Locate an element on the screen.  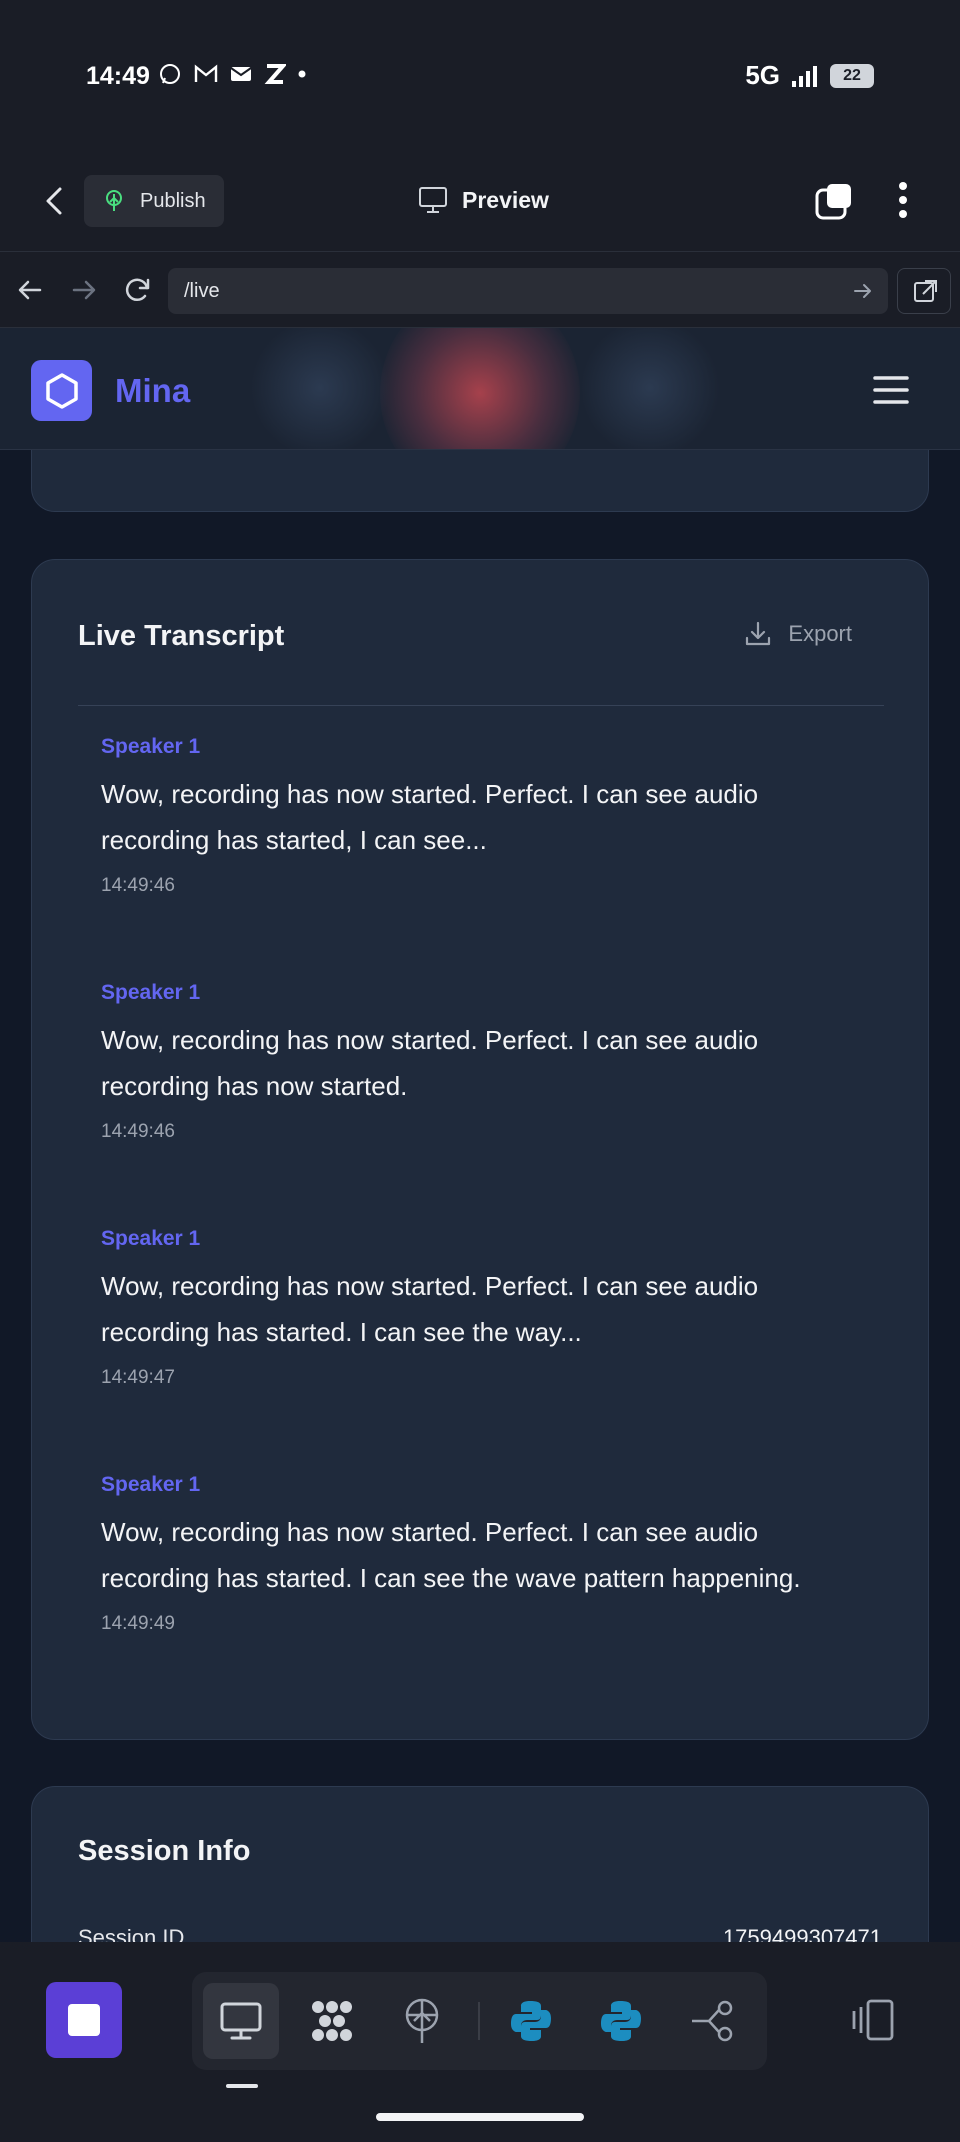
export-label: Export is located at coordinates (820, 633).